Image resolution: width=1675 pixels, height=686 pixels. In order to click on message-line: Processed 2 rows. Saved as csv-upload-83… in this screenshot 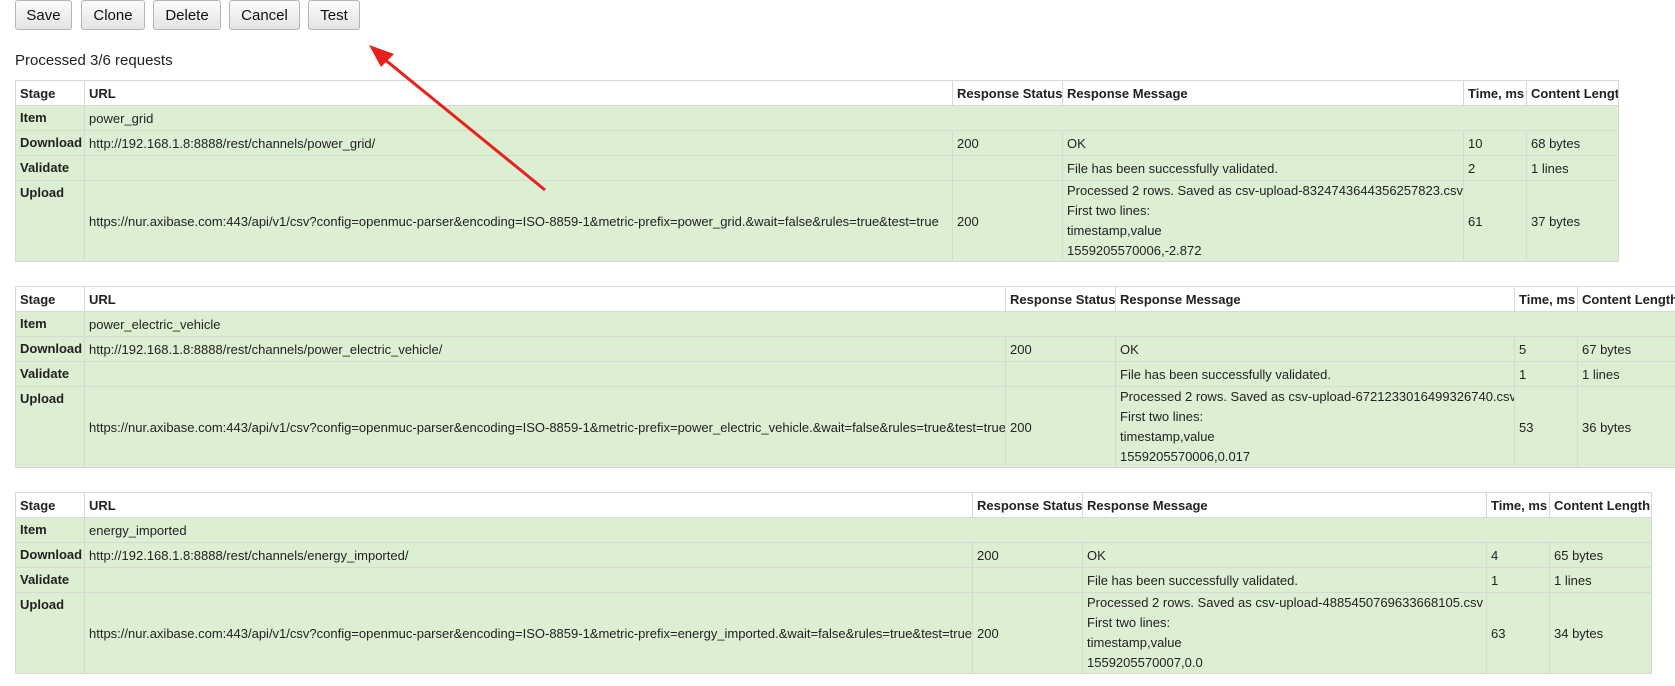, I will do `click(1265, 190)`.